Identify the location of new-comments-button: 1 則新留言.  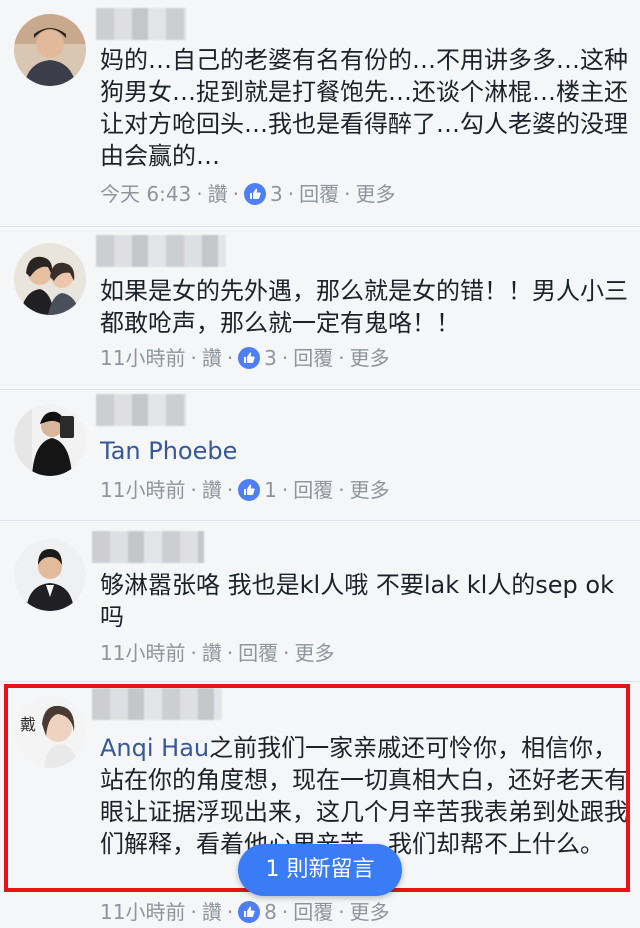
(320, 870).